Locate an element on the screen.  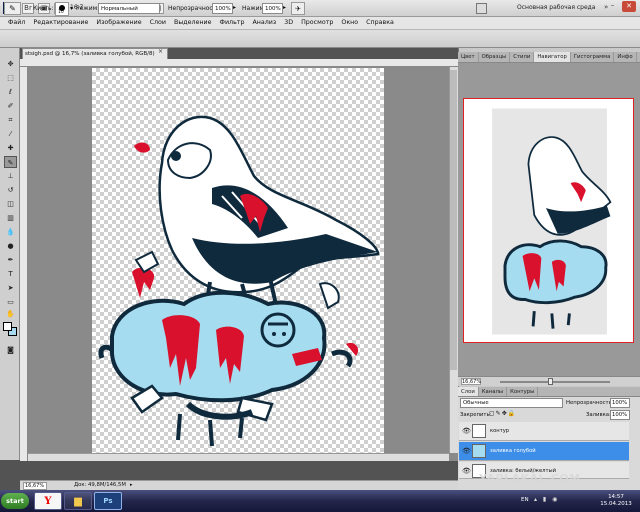
status-zoom-input: 16,67% is located at coordinates (35, 486).